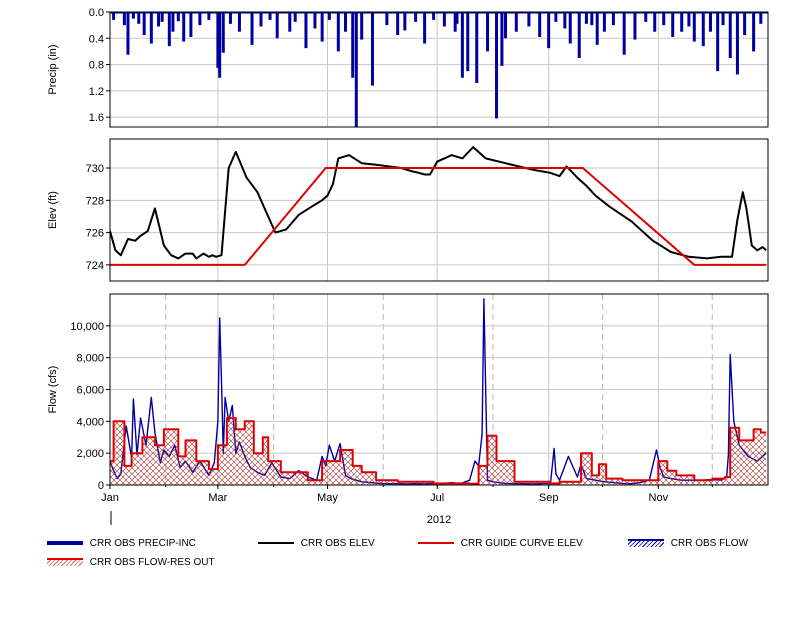 Image resolution: width=800 pixels, height=627 pixels. Describe the element at coordinates (646, 543) in the screenshot. I see `legend-swatch-flow` at that location.